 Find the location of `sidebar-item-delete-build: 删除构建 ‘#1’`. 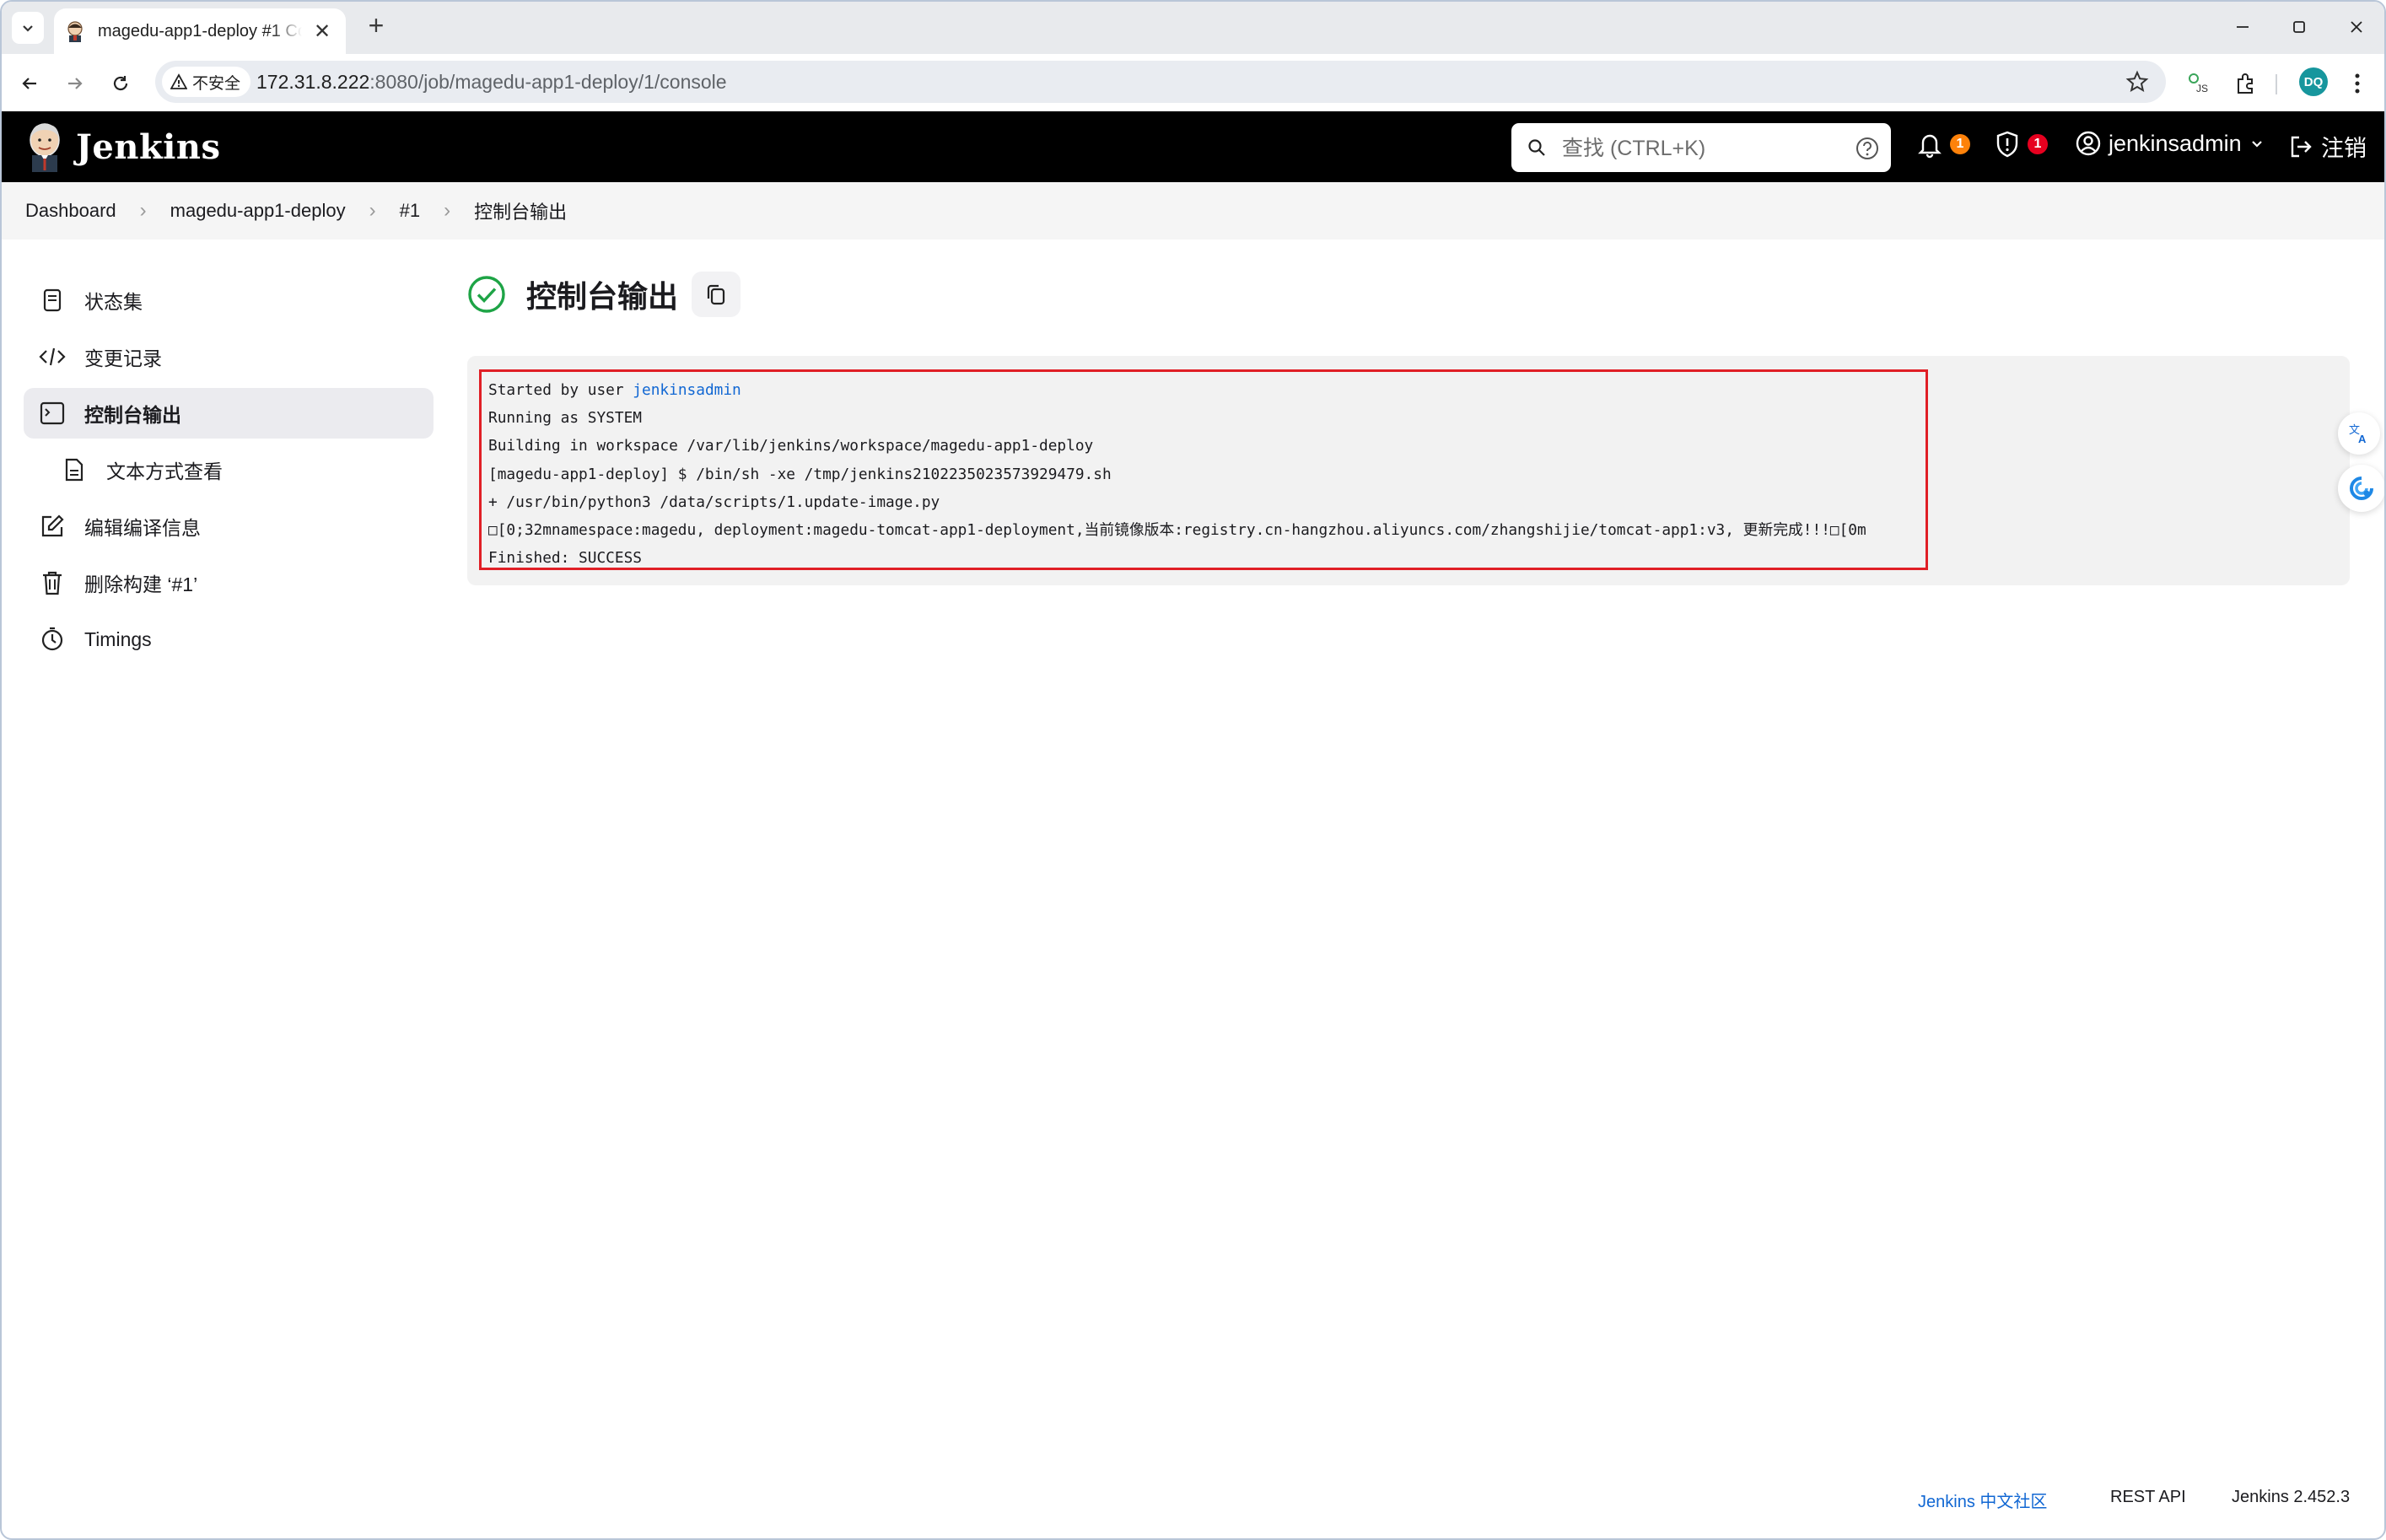

sidebar-item-delete-build: 删除构建 ‘#1’ is located at coordinates (229, 582).